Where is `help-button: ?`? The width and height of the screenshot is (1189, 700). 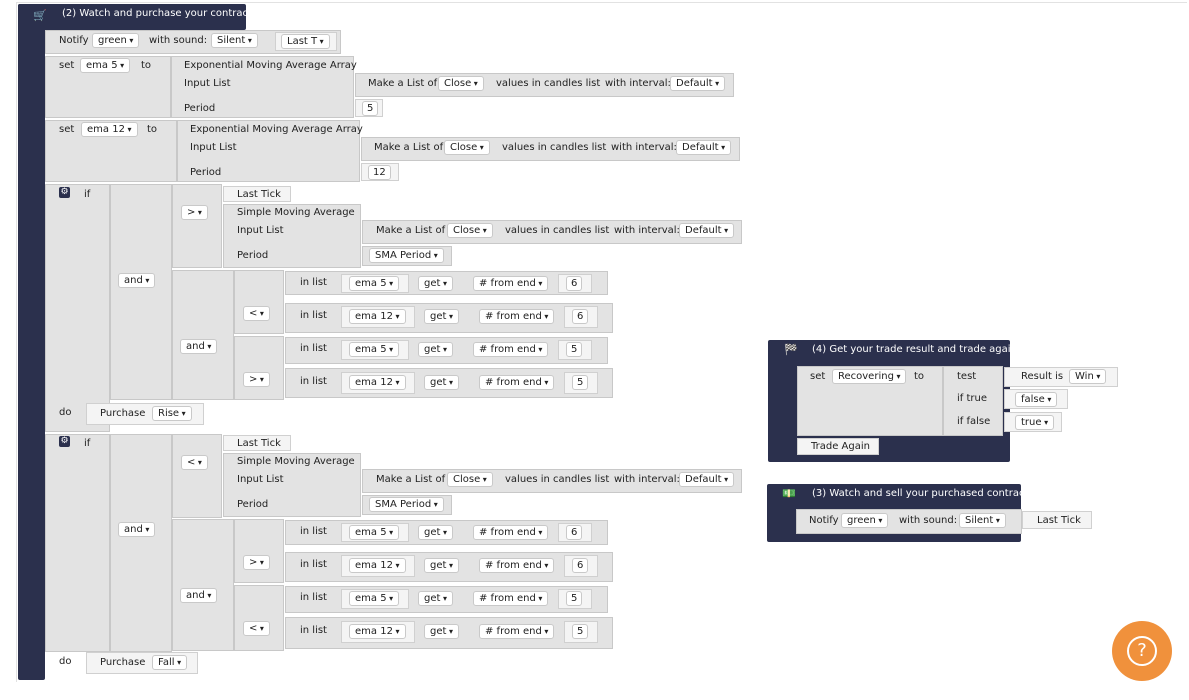
help-button: ? is located at coordinates (1142, 651).